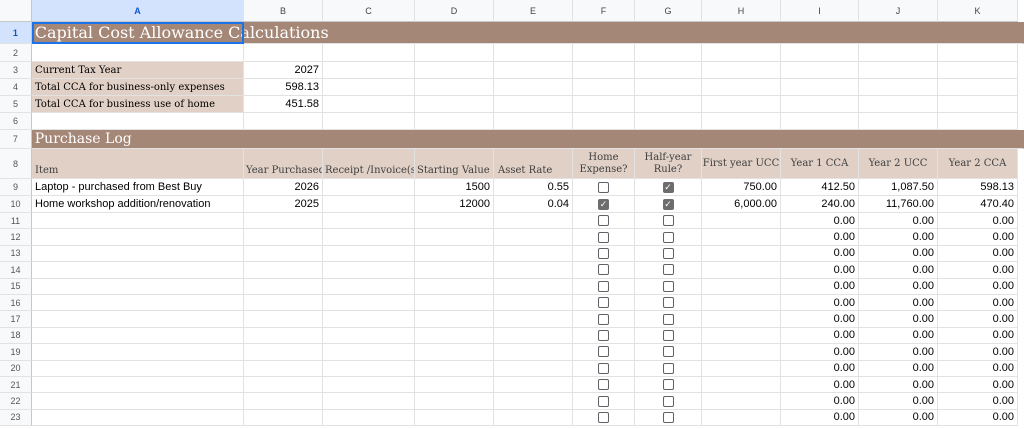 This screenshot has height=429, width=1024. I want to click on column-header-e: E, so click(533, 11).